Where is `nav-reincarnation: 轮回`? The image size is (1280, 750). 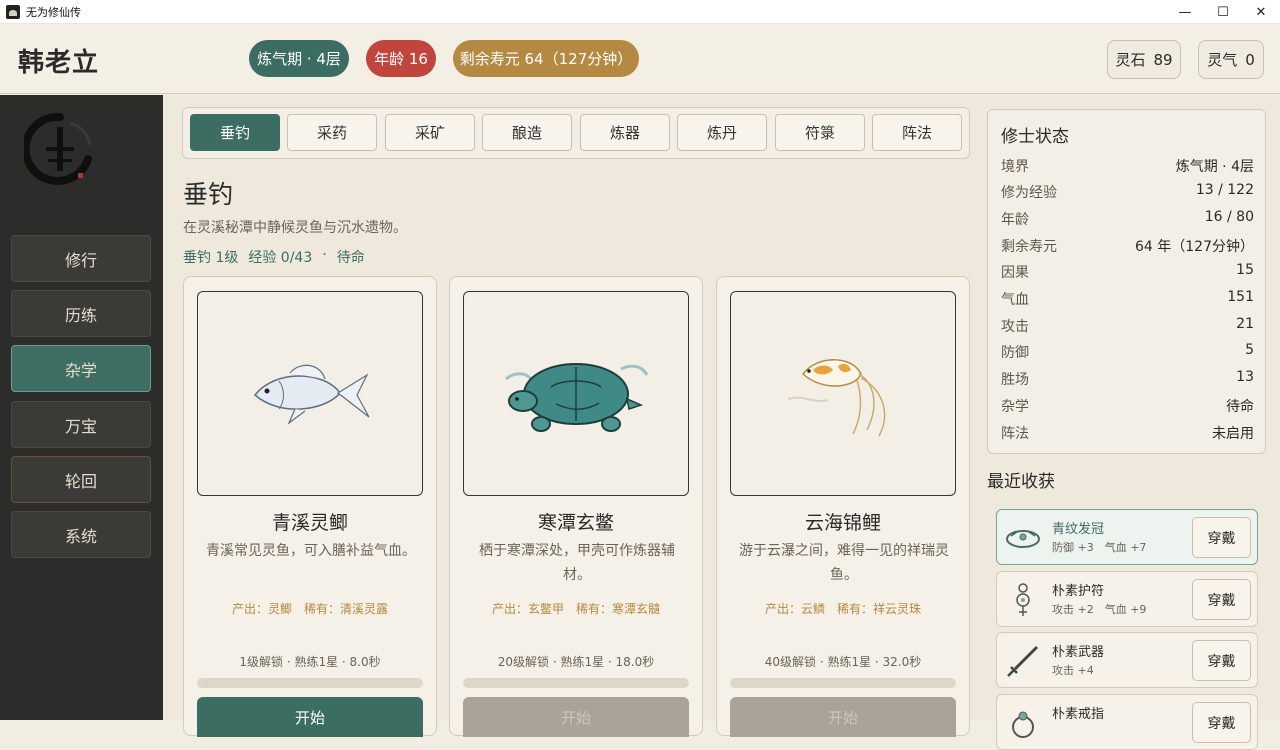 nav-reincarnation: 轮回 is located at coordinates (81, 479).